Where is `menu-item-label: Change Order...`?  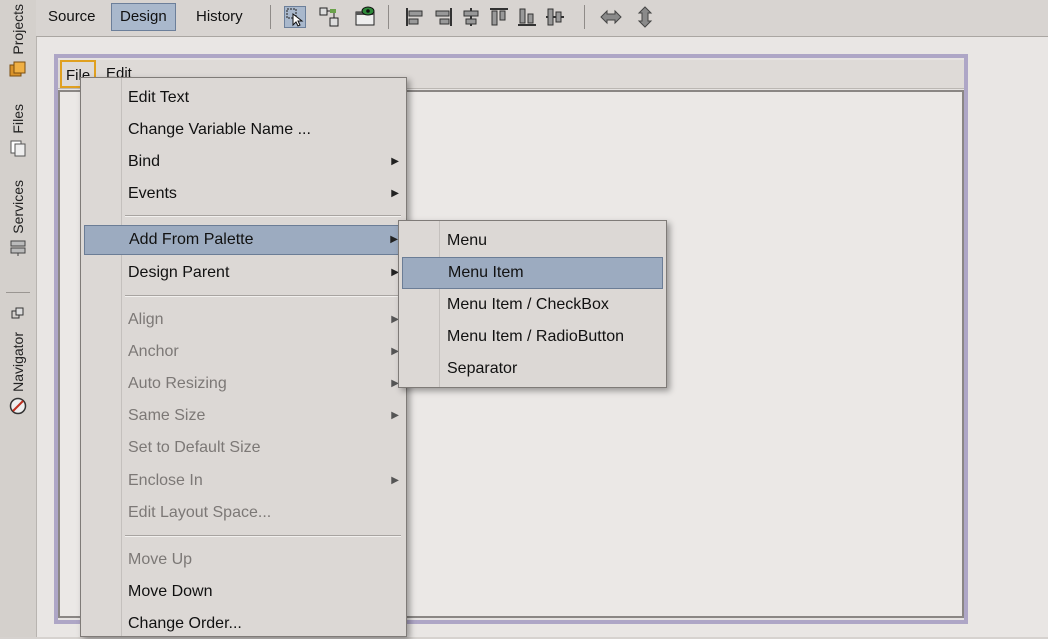 menu-item-label: Change Order... is located at coordinates (185, 623).